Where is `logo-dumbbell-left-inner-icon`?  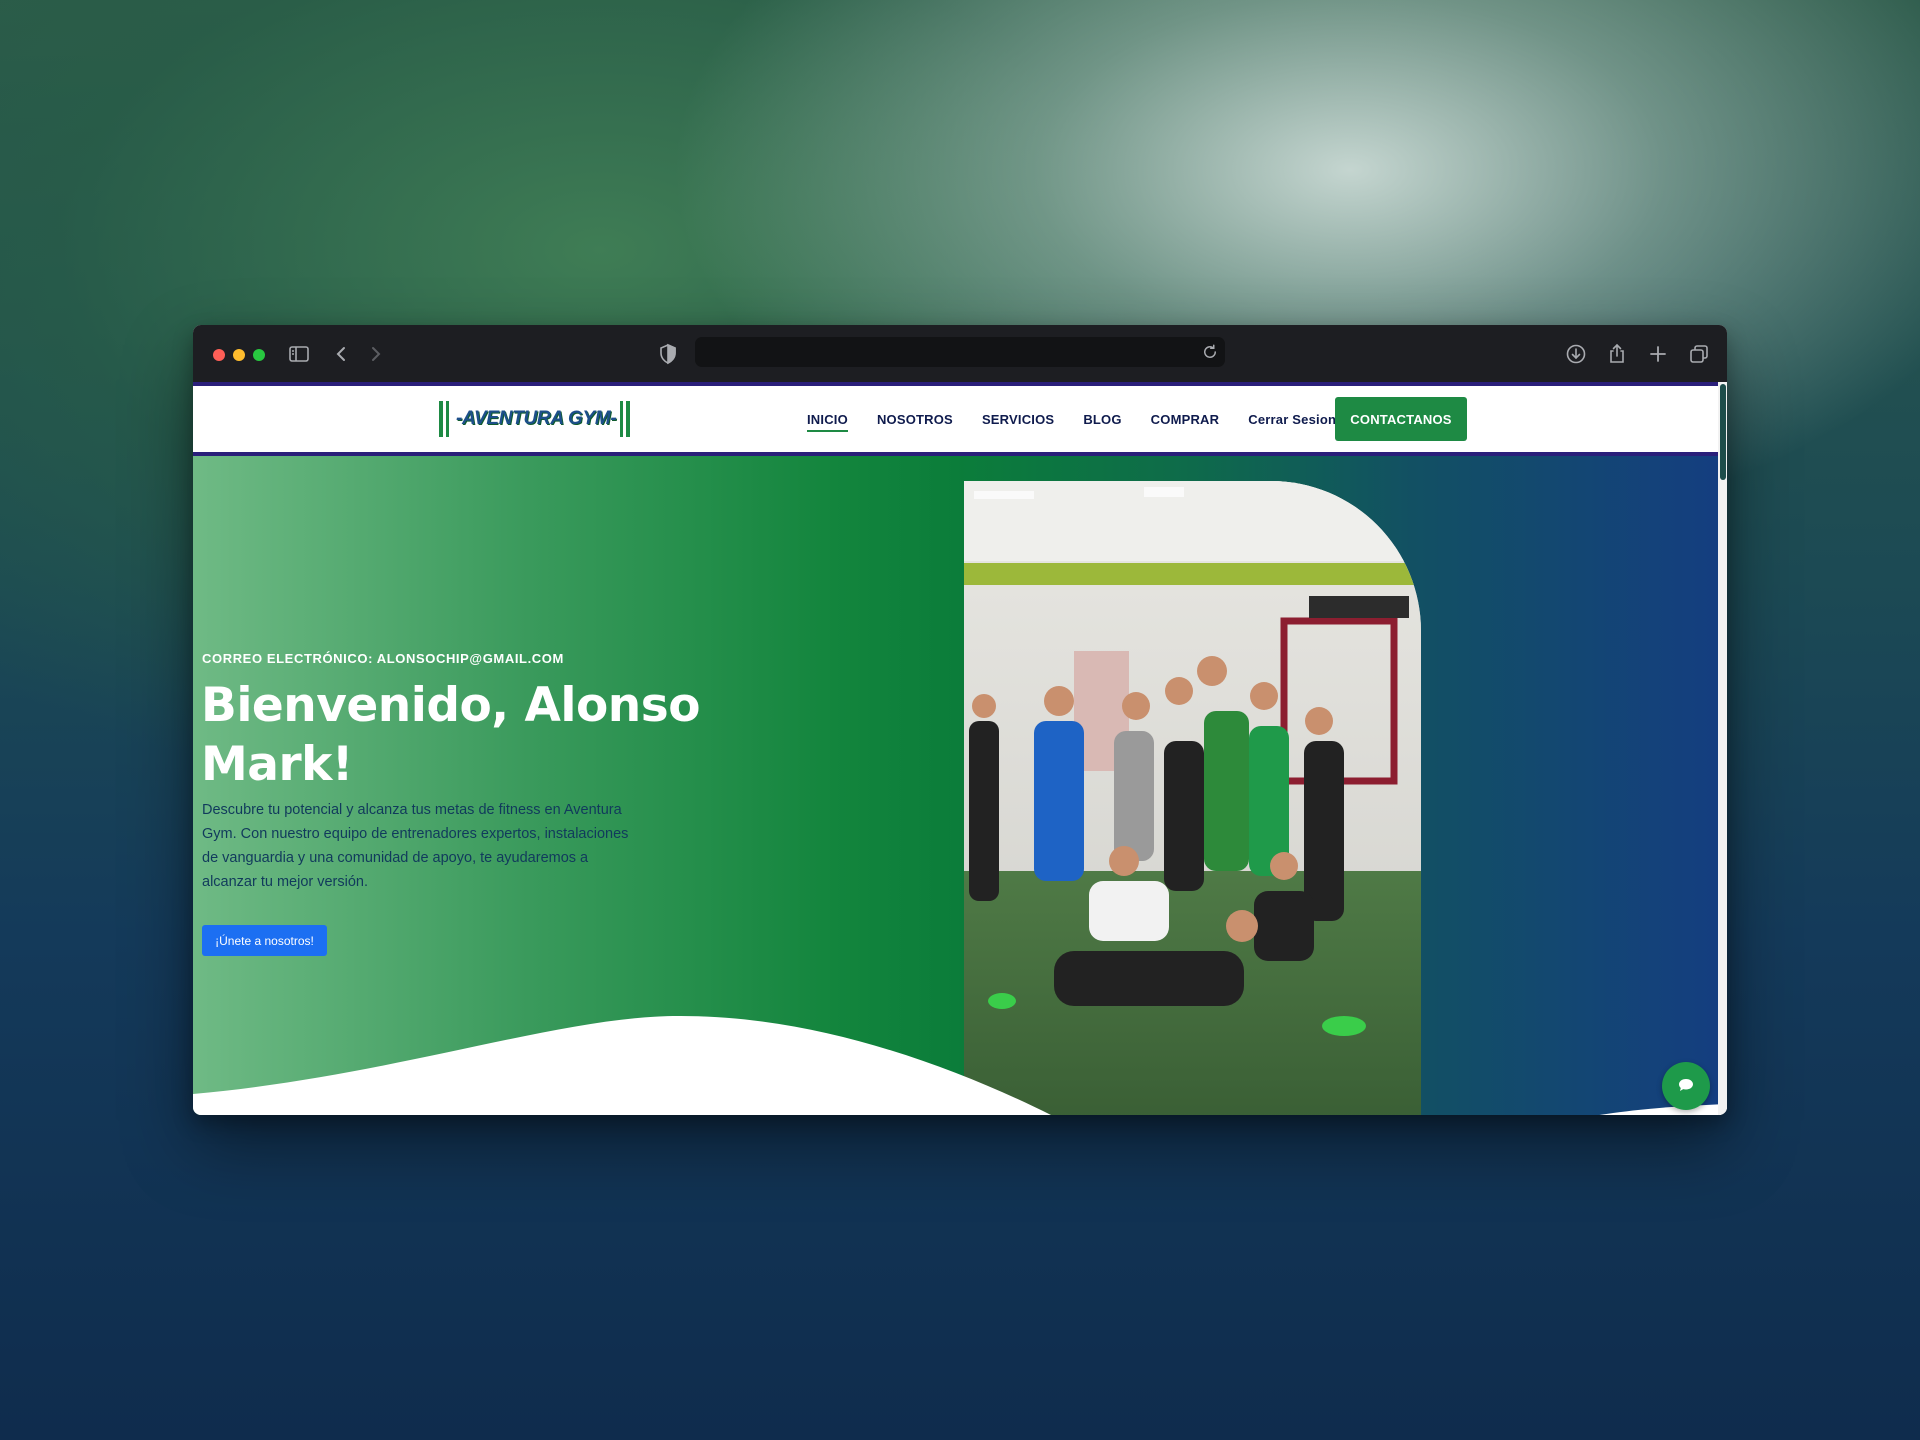 logo-dumbbell-left-inner-icon is located at coordinates (447, 419).